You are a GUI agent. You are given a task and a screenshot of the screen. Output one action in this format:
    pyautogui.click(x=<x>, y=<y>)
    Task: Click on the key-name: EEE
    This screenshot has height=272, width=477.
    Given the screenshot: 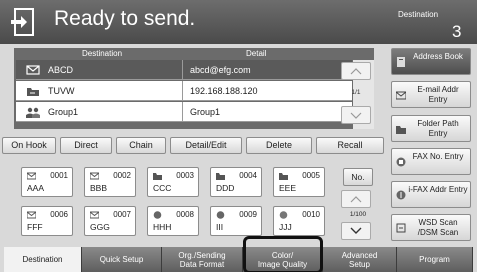 What is the action you would take?
    pyautogui.click(x=288, y=188)
    